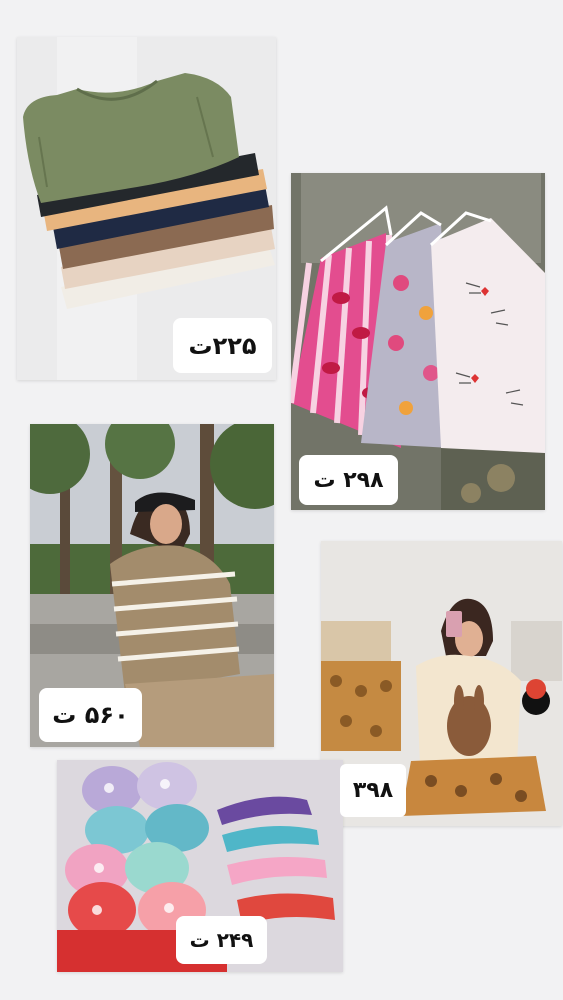 This screenshot has height=1000, width=563. Describe the element at coordinates (221, 940) in the screenshot. I see `price-tag-bras: ۲۴۹ ت` at that location.